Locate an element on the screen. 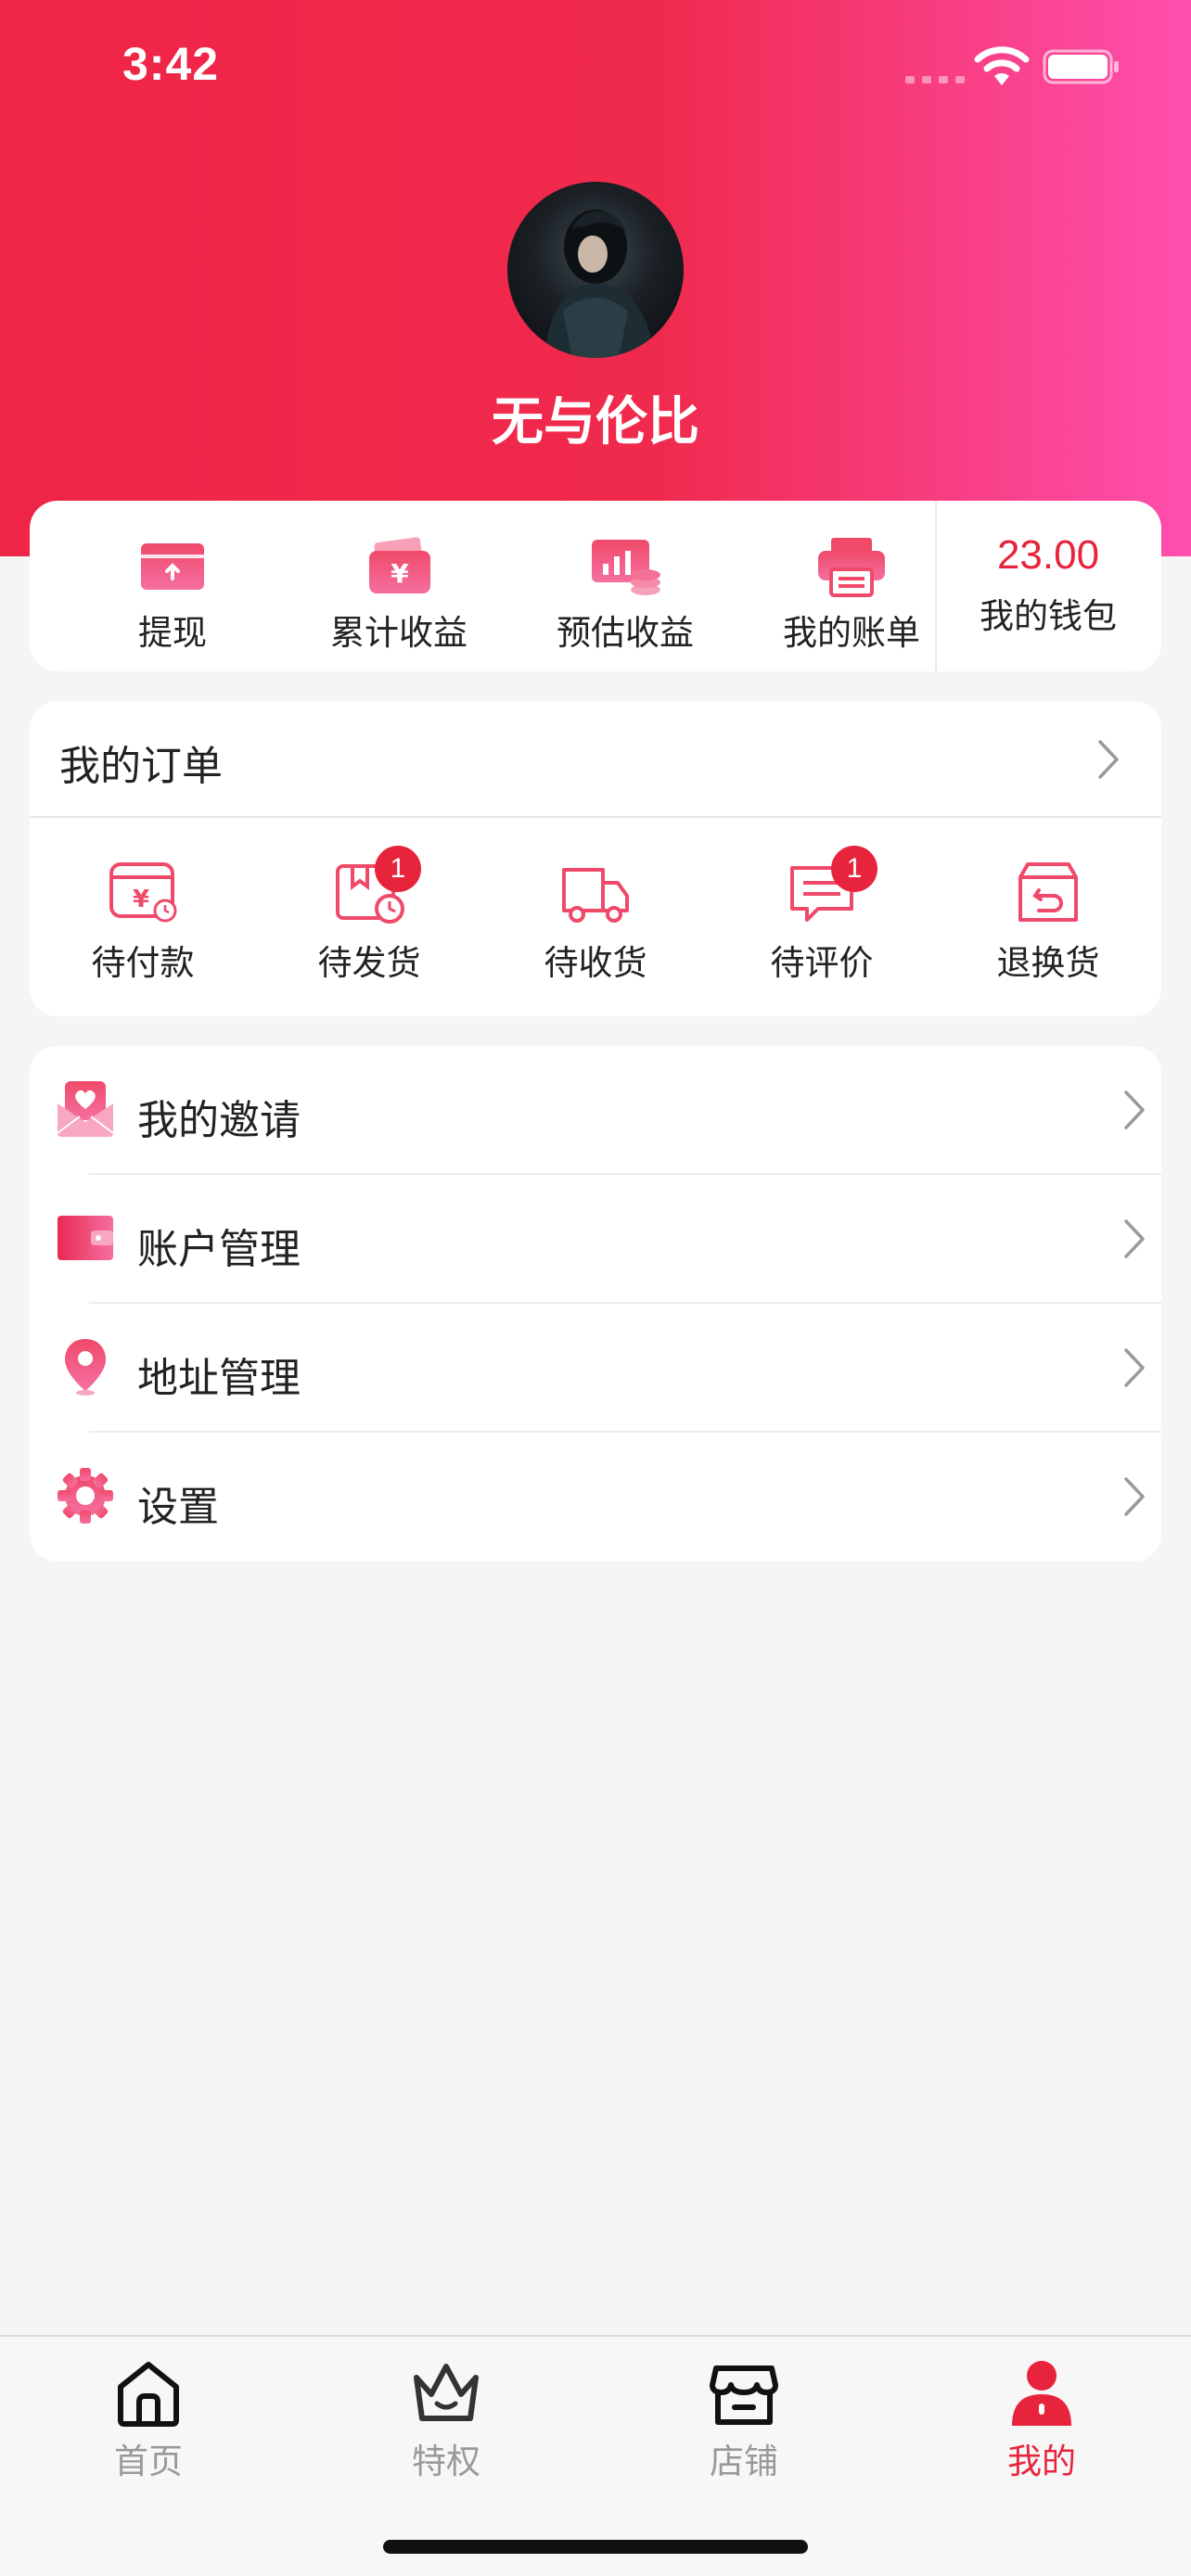 The height and width of the screenshot is (2576, 1191). avatar is located at coordinates (595, 270).